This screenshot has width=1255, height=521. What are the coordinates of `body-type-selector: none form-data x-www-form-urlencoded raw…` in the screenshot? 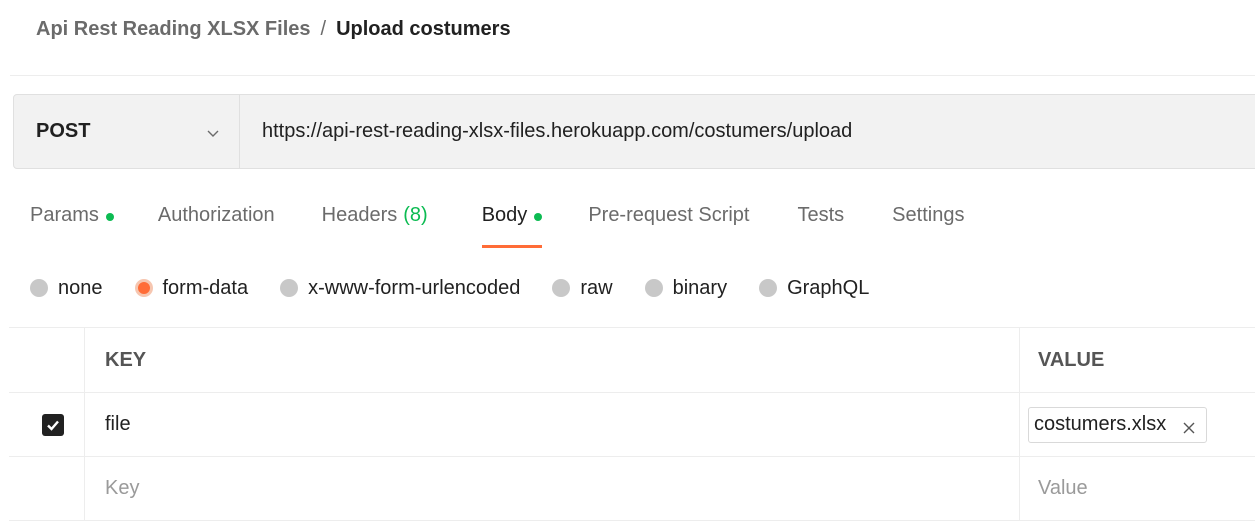 It's located at (449, 288).